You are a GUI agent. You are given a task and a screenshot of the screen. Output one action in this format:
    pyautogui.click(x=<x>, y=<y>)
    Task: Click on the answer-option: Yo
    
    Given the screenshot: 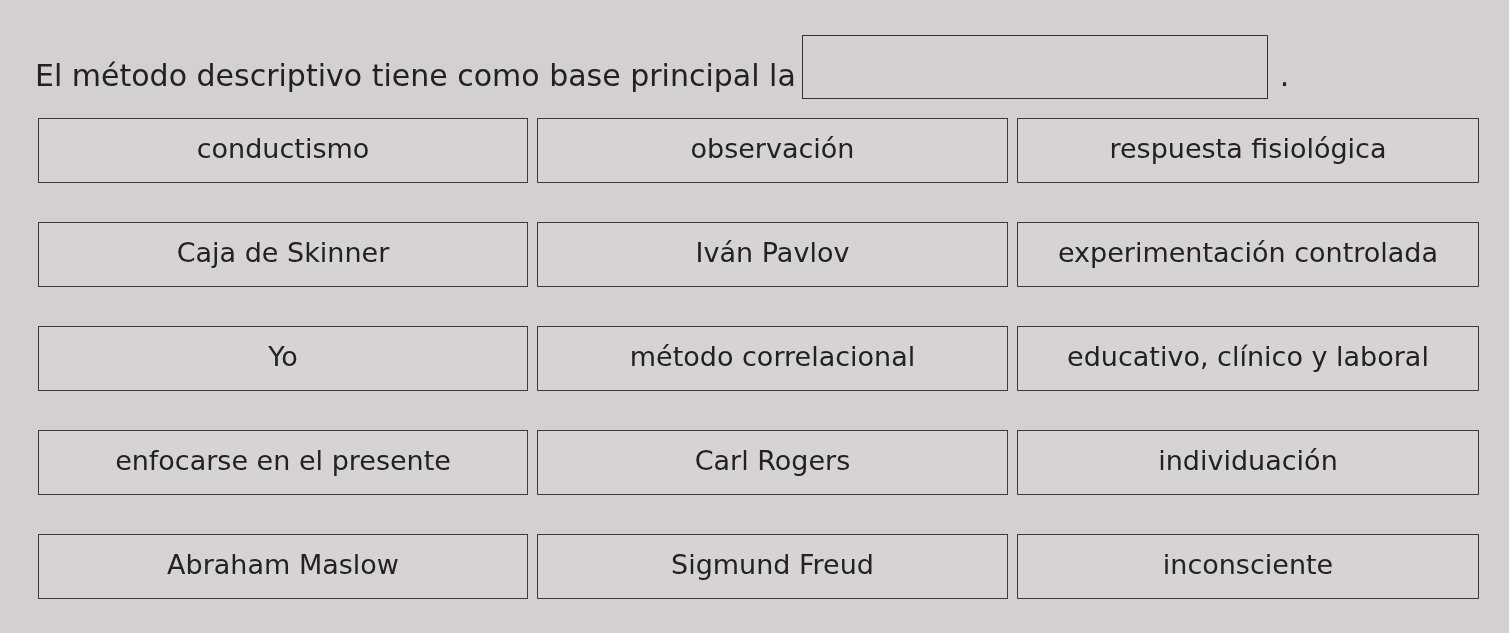 What is the action you would take?
    pyautogui.click(x=283, y=358)
    